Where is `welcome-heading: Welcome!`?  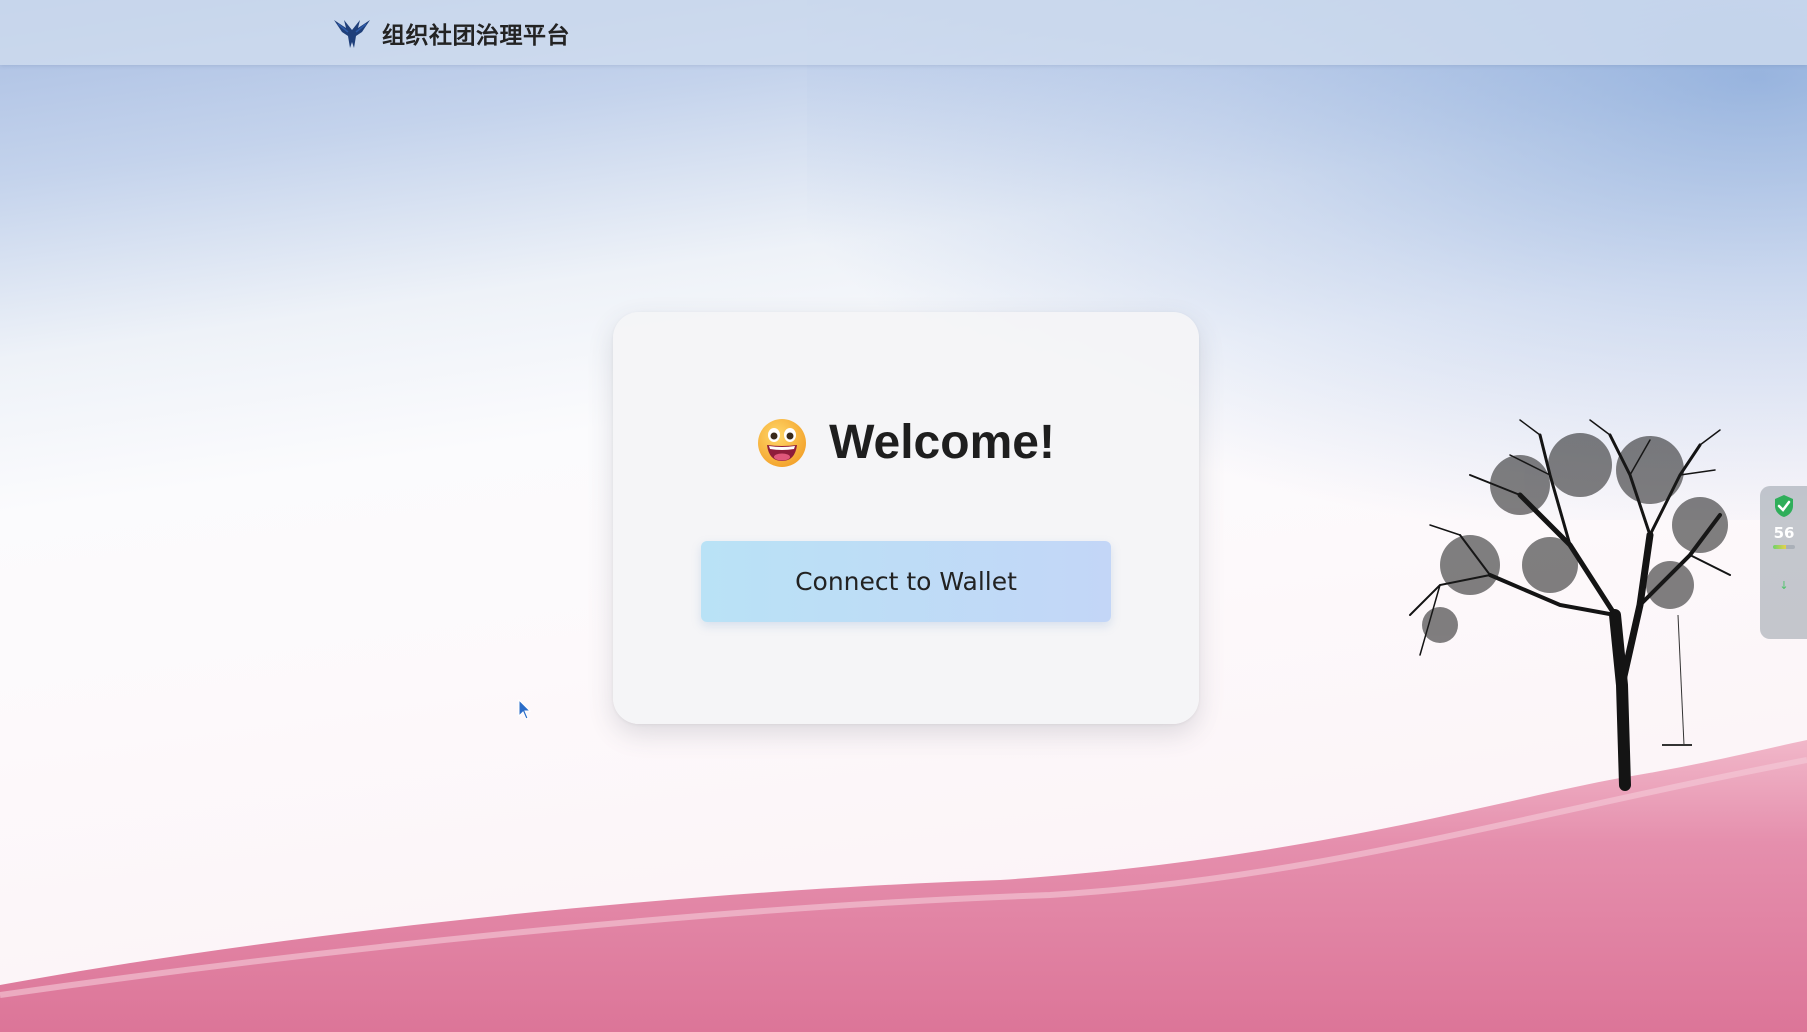
welcome-heading: Welcome! is located at coordinates (906, 442).